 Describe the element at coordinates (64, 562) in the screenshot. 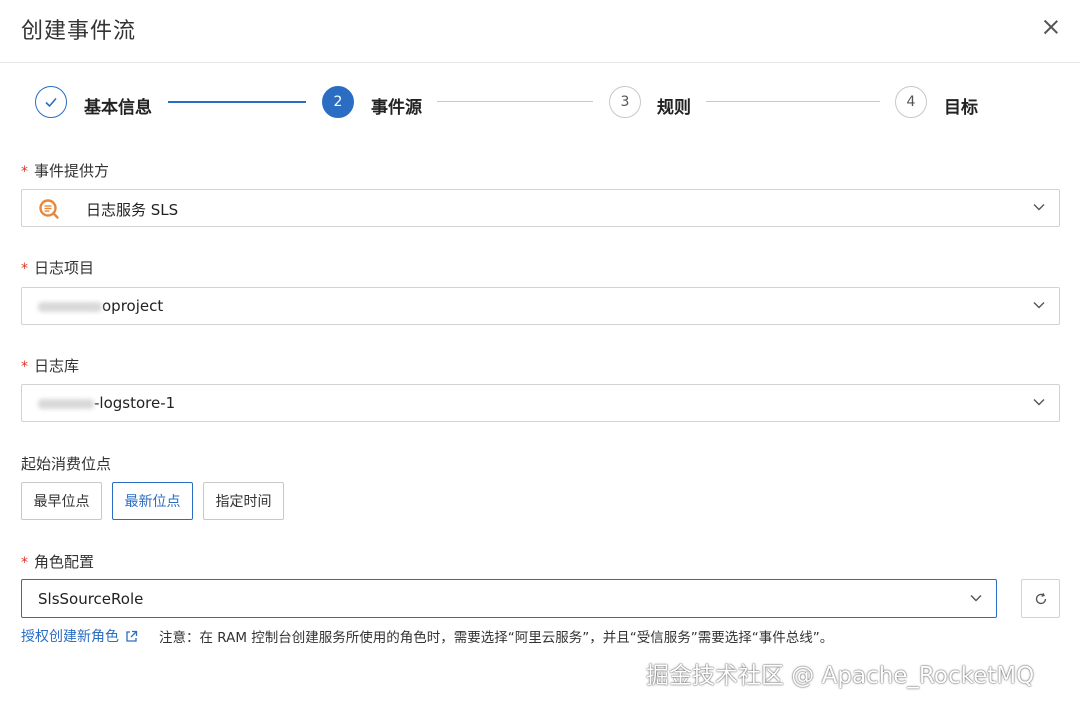

I see `role-label-text: 角色配置` at that location.